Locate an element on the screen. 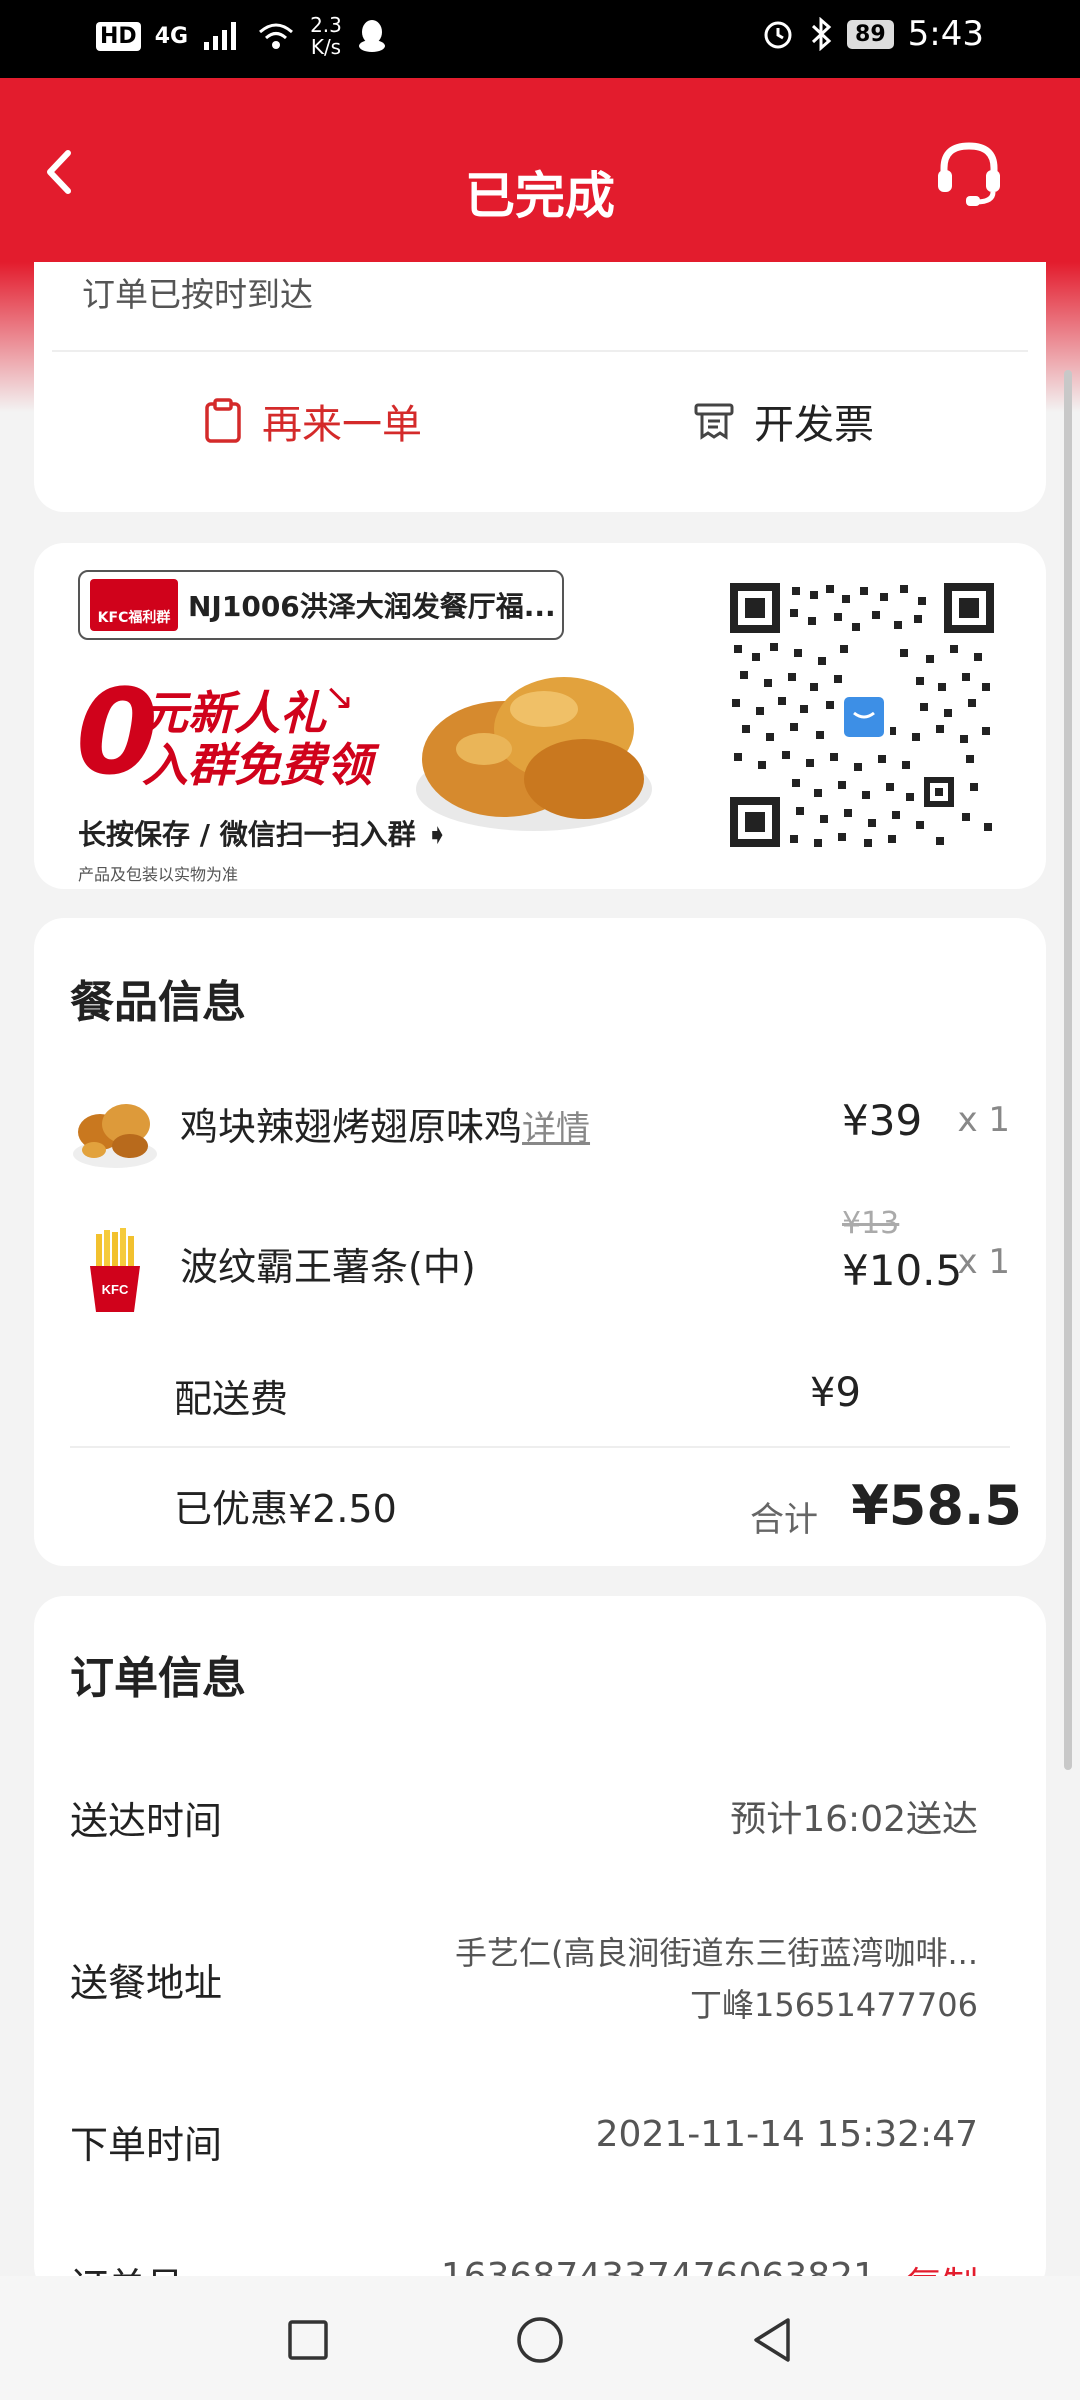 The image size is (1080, 2400). scrollbar is located at coordinates (1068, 1070).